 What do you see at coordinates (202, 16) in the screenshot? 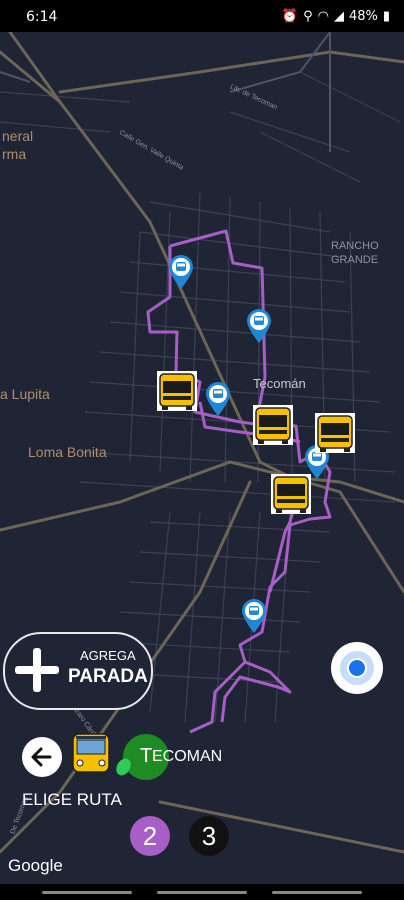
I see `status-bar: 6:14 ⏰ ⚲ ◠ ◢ 48% ▮` at bounding box center [202, 16].